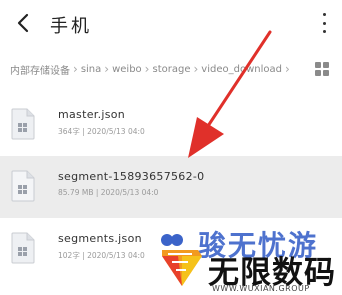 This screenshot has height=295, width=342. I want to click on file-name: segment-15893657562-0, so click(131, 176).